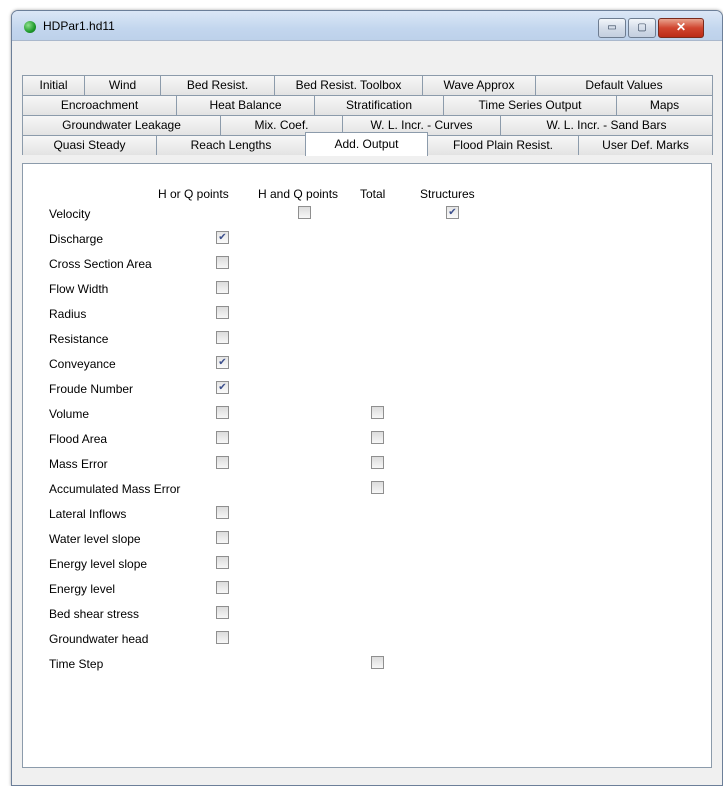 The image size is (723, 786). What do you see at coordinates (377, 487) in the screenshot?
I see `accumulated-mass-error-total-checkbox` at bounding box center [377, 487].